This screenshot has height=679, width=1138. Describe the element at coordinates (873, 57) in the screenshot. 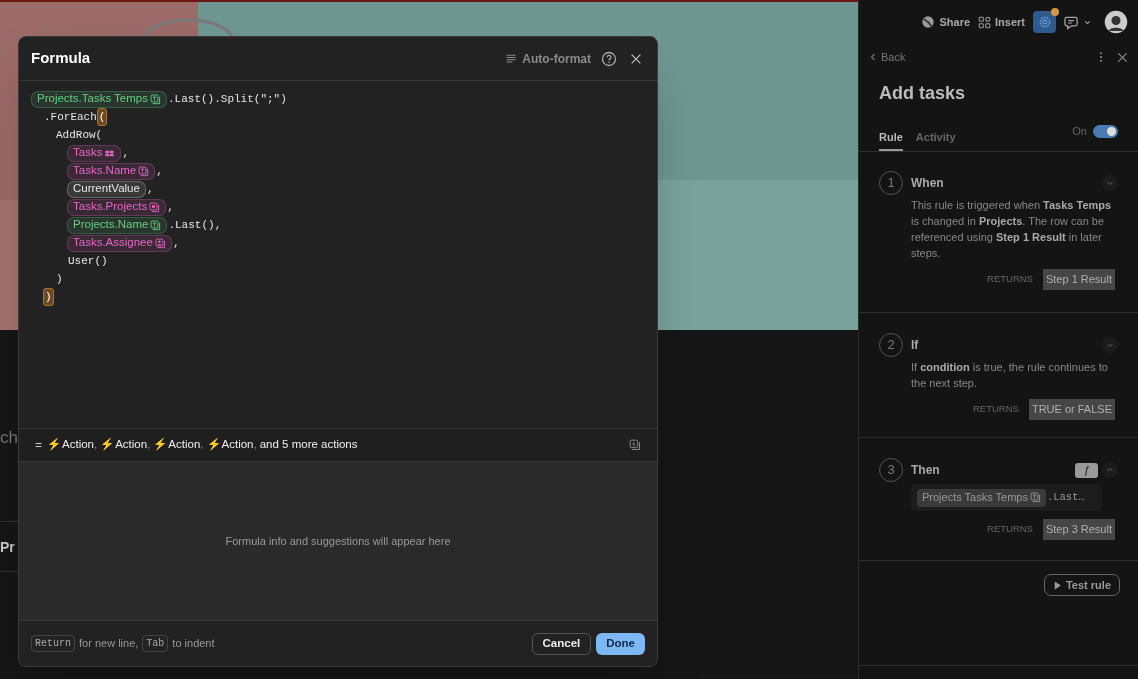

I see `back-icon` at that location.